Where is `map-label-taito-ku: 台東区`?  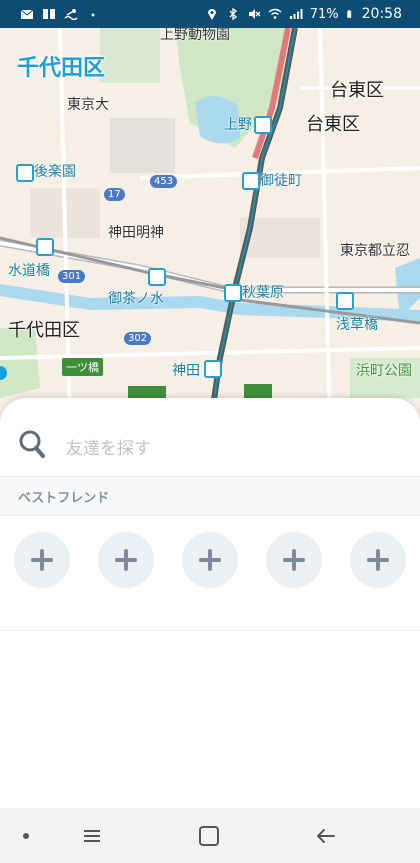
map-label-taito-ku: 台東区 is located at coordinates (357, 90).